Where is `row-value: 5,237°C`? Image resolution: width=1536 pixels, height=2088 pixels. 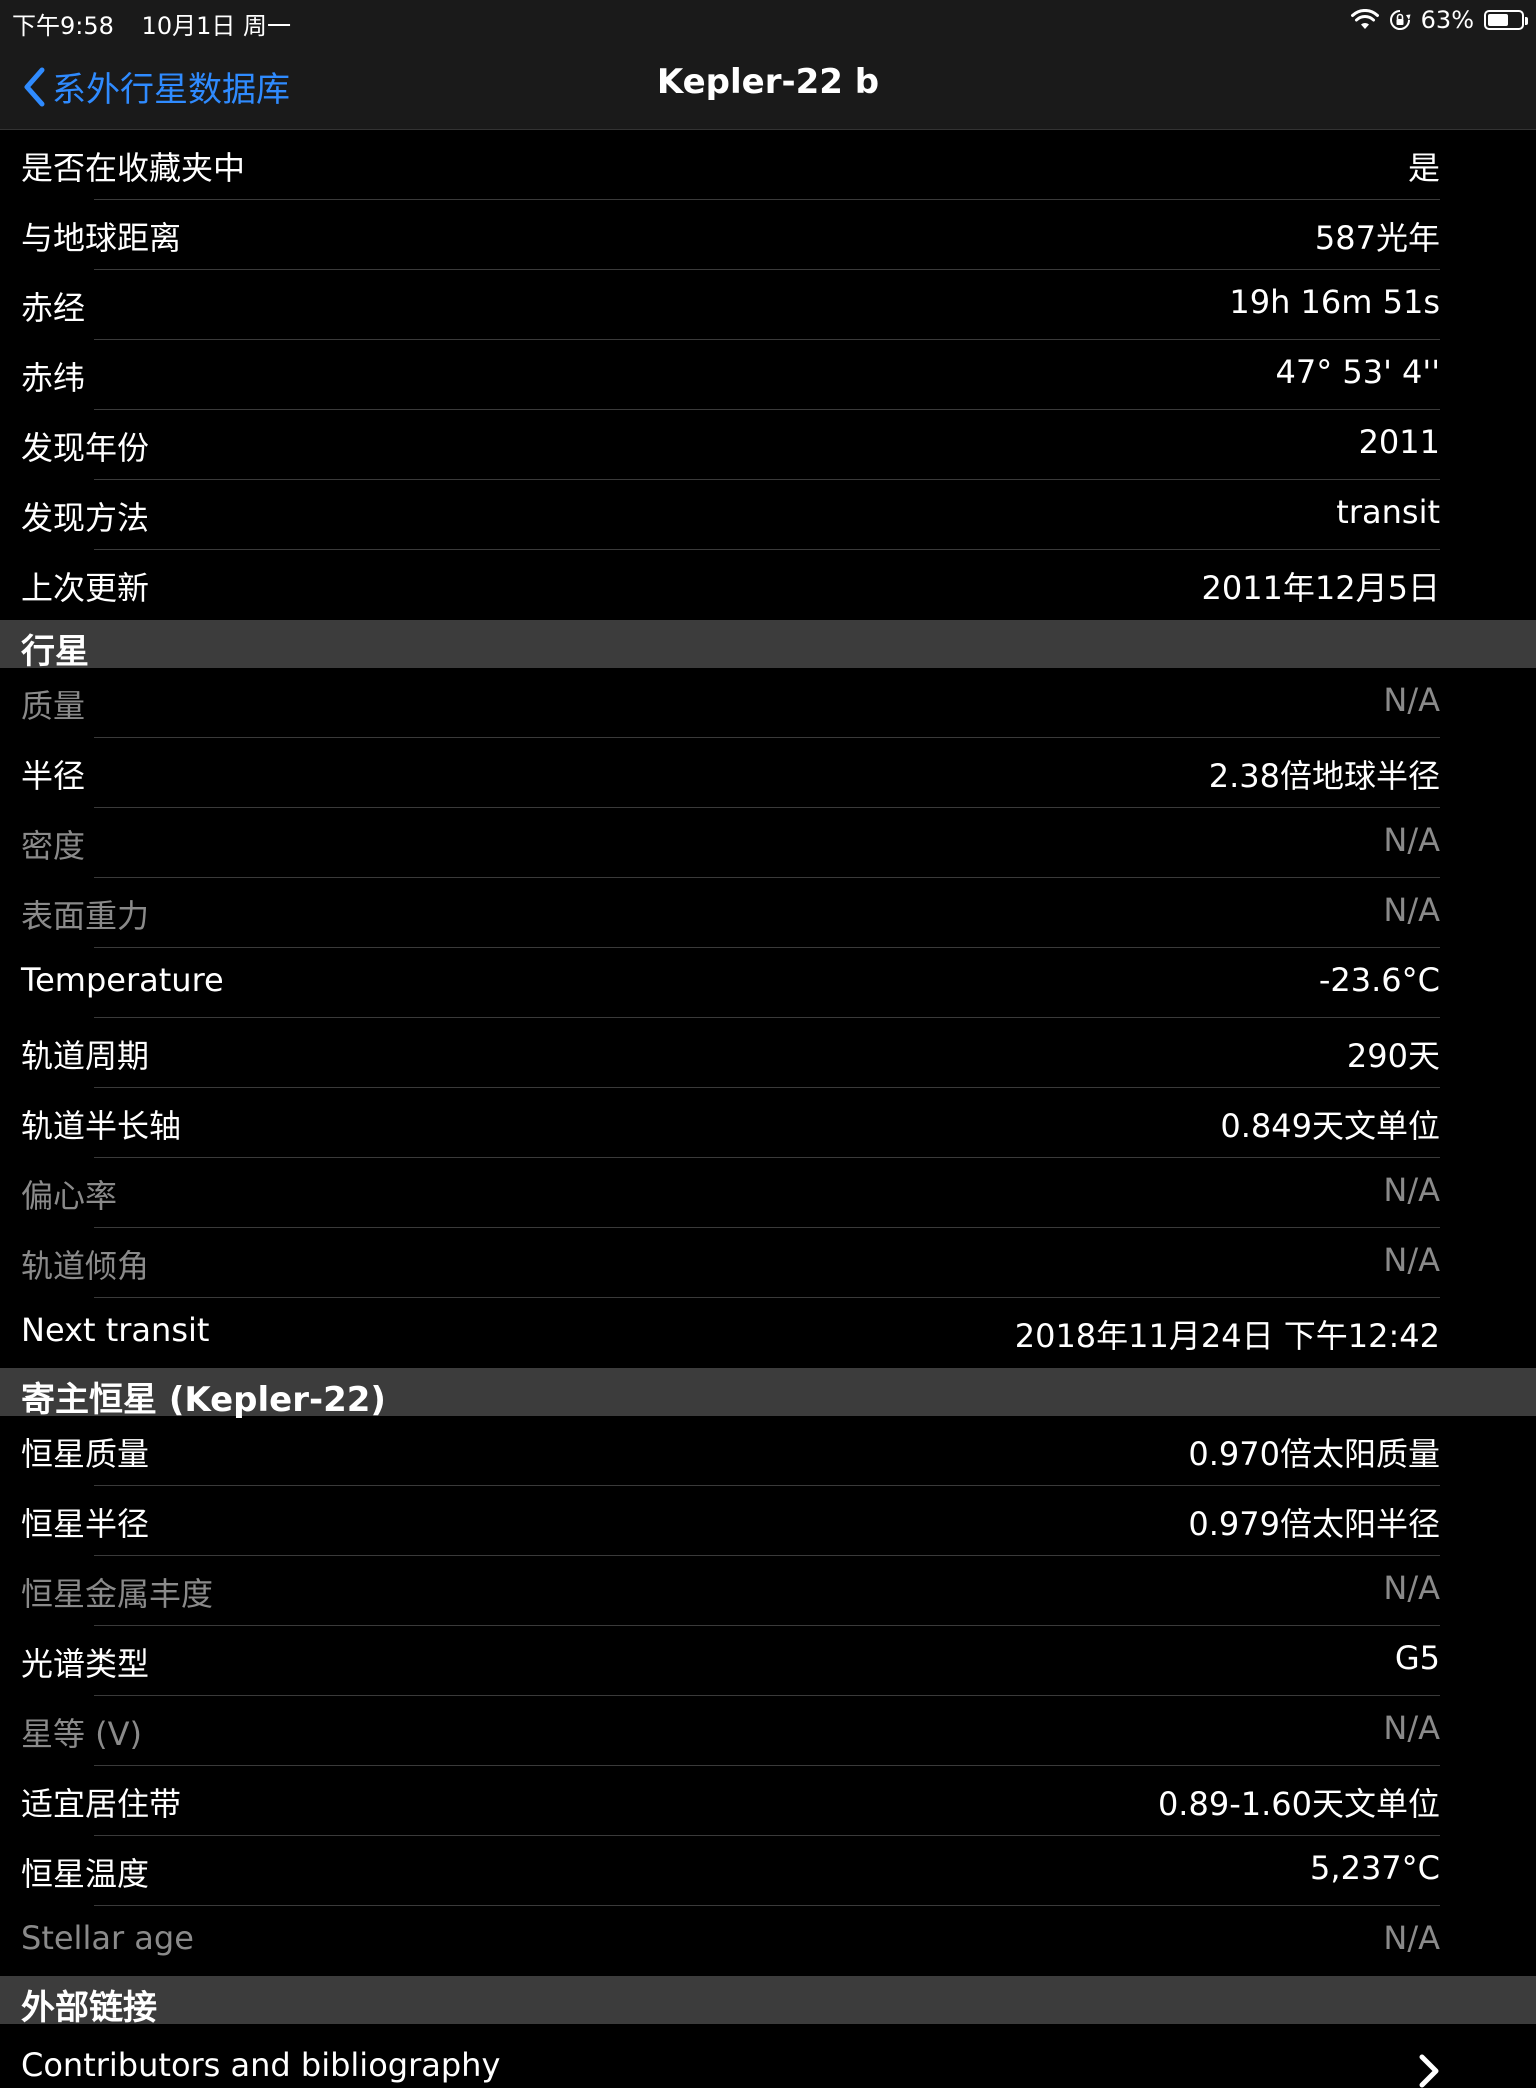
row-value: 5,237°C is located at coordinates (1375, 1868).